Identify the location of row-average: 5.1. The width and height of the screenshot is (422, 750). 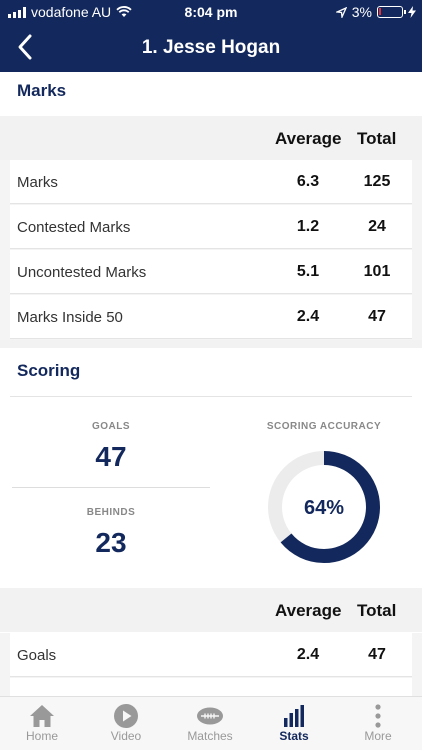
(308, 271).